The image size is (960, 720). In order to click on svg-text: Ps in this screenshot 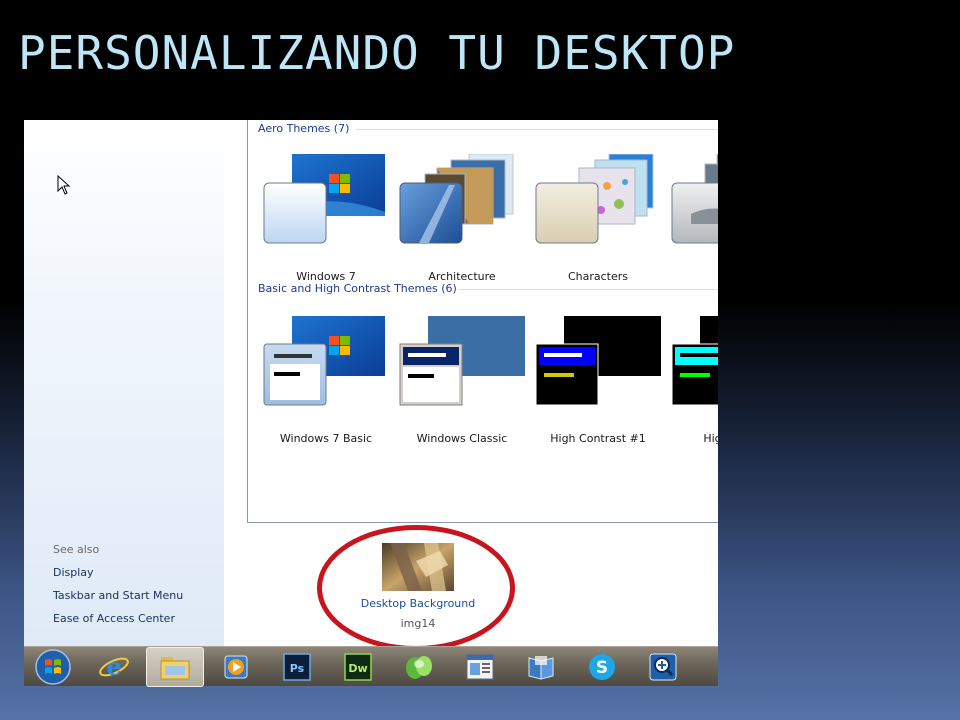, I will do `click(297, 668)`.